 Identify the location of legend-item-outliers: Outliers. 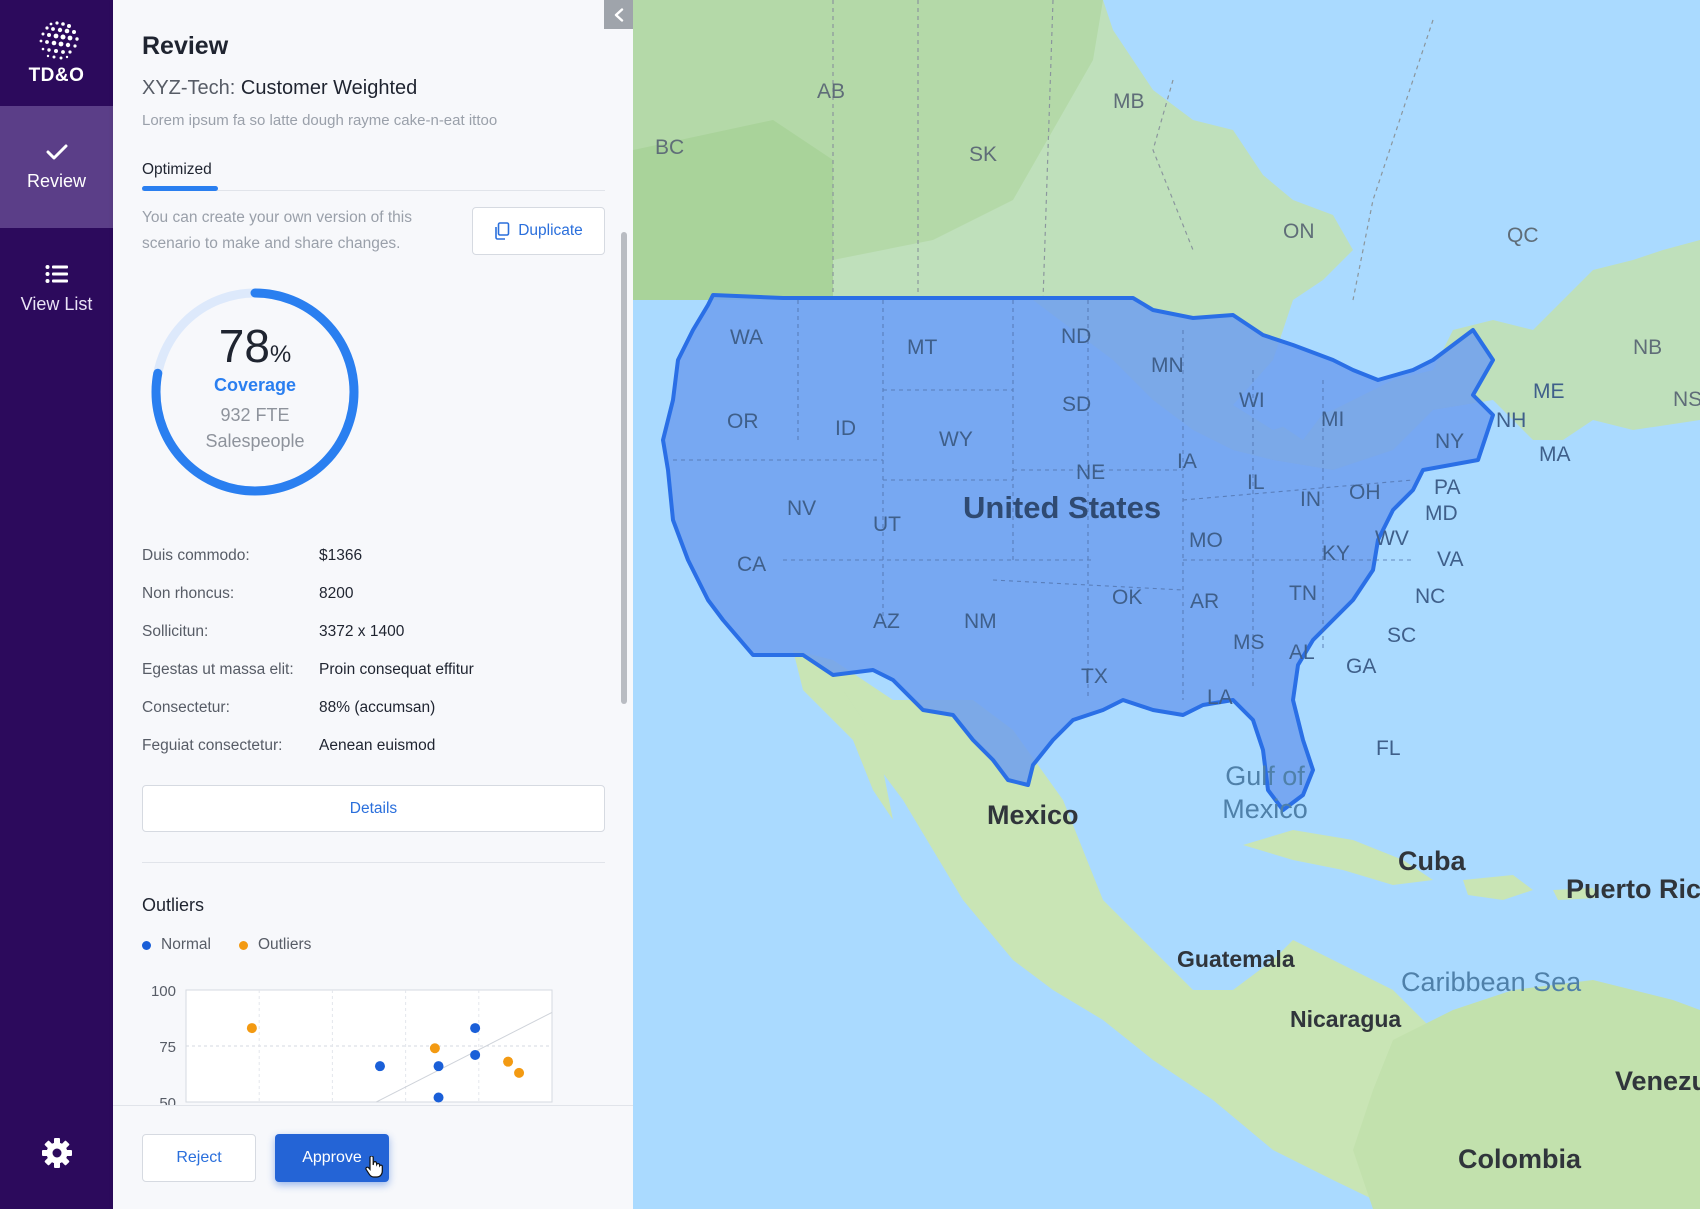
(275, 945).